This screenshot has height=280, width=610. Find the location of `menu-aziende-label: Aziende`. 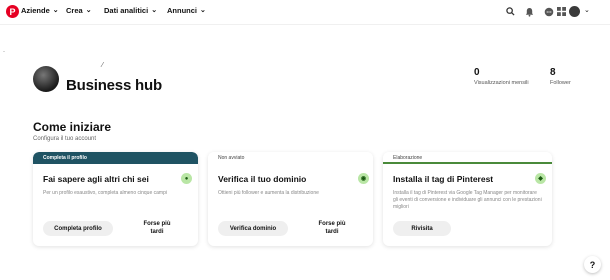

menu-aziende-label: Aziende is located at coordinates (35, 10).